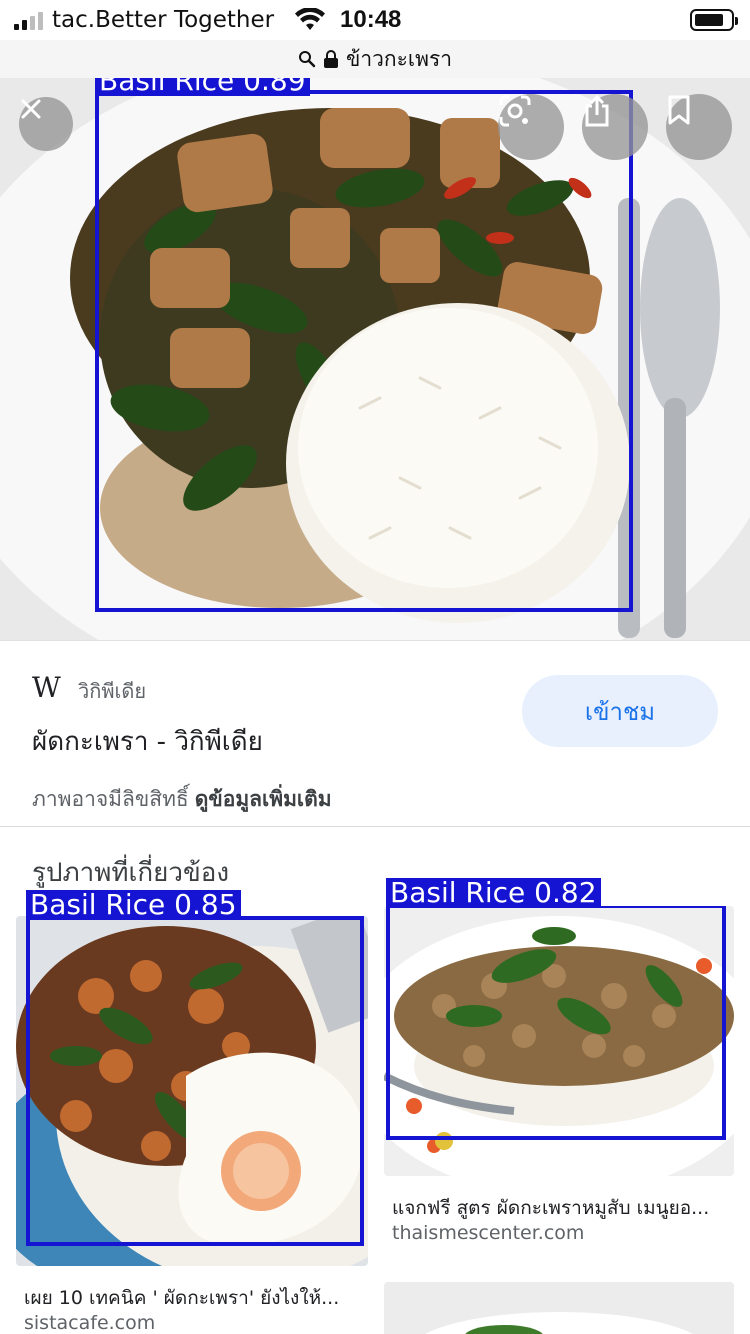  What do you see at coordinates (714, 20) in the screenshot?
I see `battery-icon` at bounding box center [714, 20].